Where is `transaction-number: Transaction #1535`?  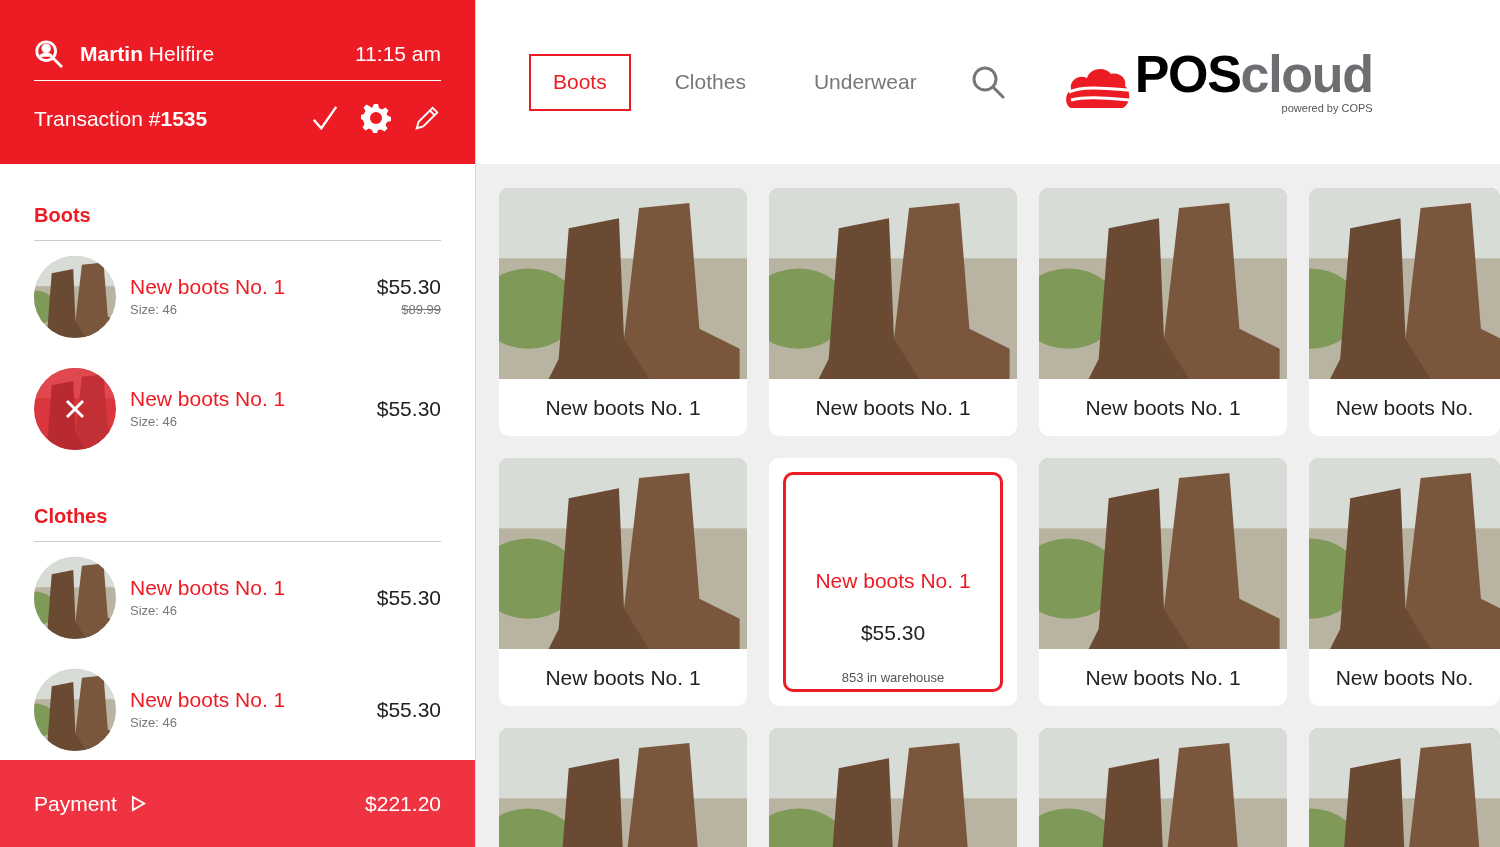
transaction-number: Transaction #1535 is located at coordinates (121, 118).